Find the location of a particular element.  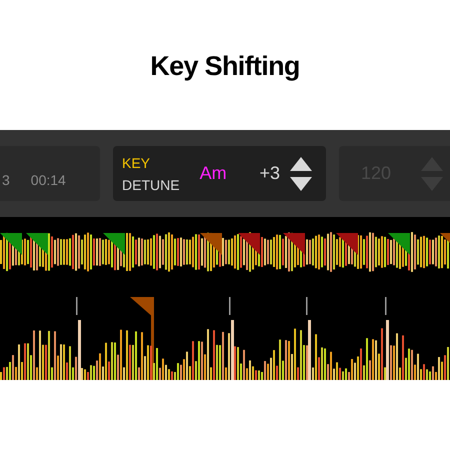

key-label: KEY is located at coordinates (137, 163).